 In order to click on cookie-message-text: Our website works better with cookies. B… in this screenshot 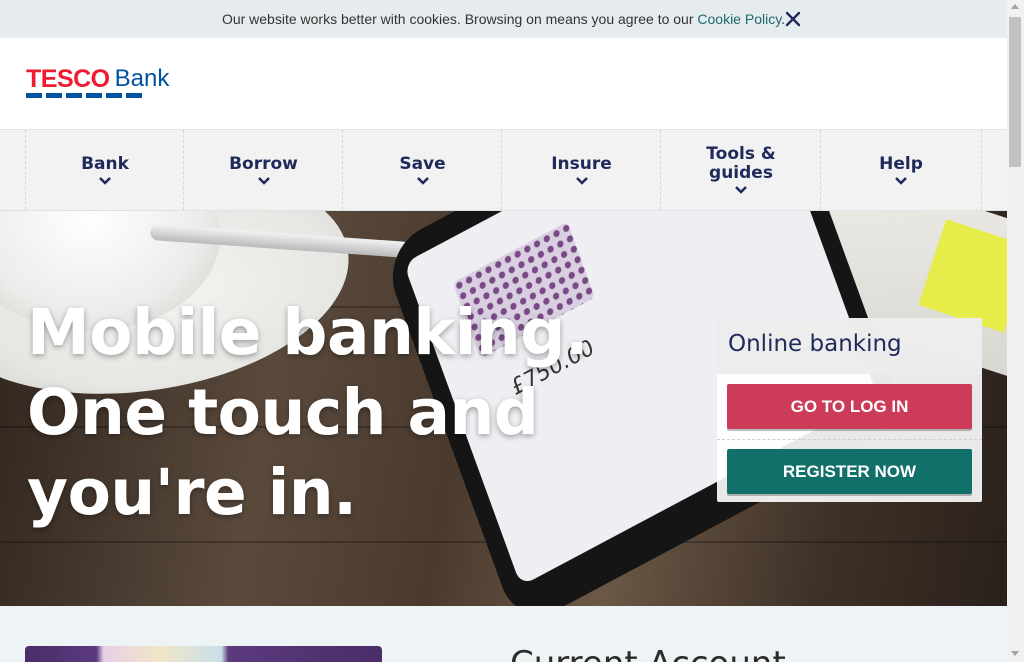, I will do `click(459, 19)`.